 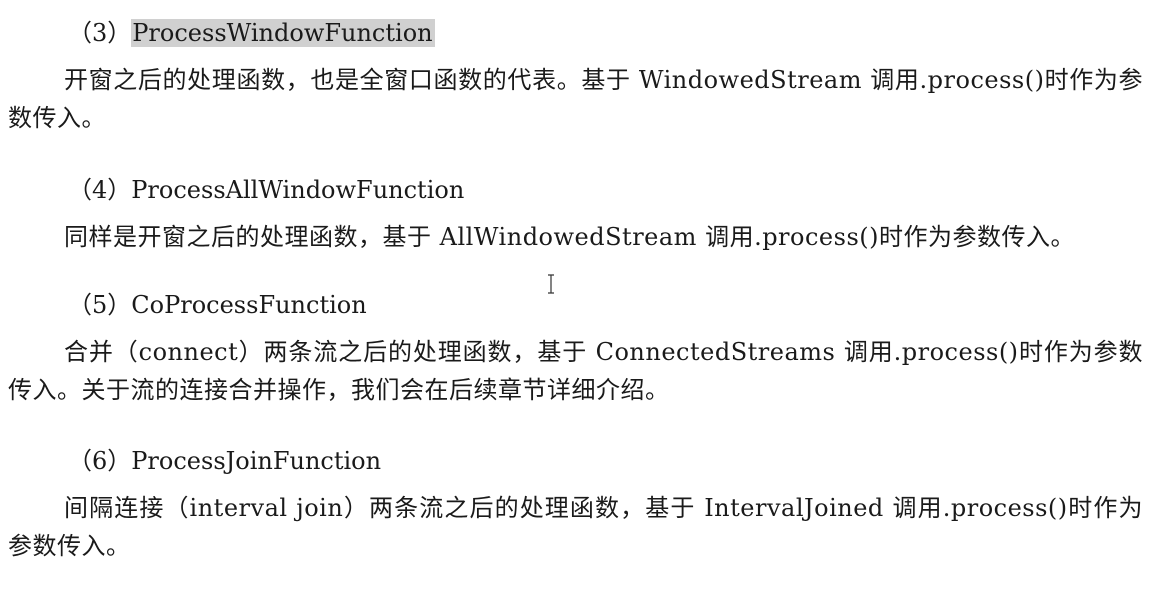 What do you see at coordinates (283, 33) in the screenshot?
I see `highlighted-selection: ProcessWindowFunction` at bounding box center [283, 33].